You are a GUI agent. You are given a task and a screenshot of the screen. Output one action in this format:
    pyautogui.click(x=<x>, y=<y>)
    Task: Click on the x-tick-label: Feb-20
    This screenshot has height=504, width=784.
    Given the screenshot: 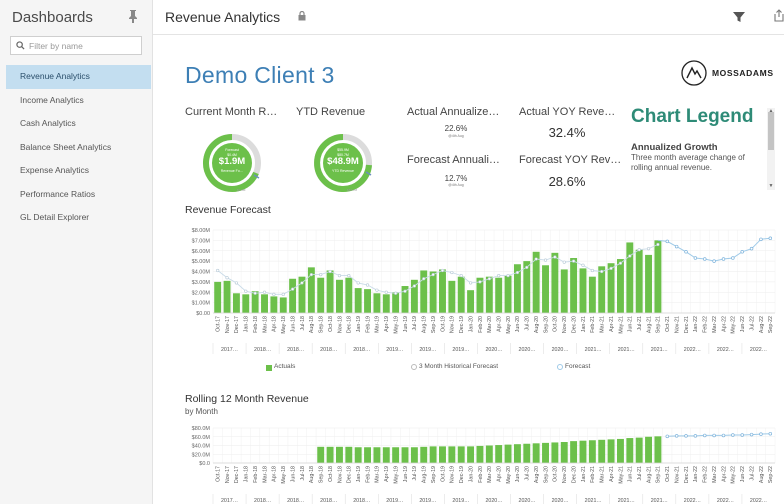 What is the action you would take?
    pyautogui.click(x=481, y=474)
    